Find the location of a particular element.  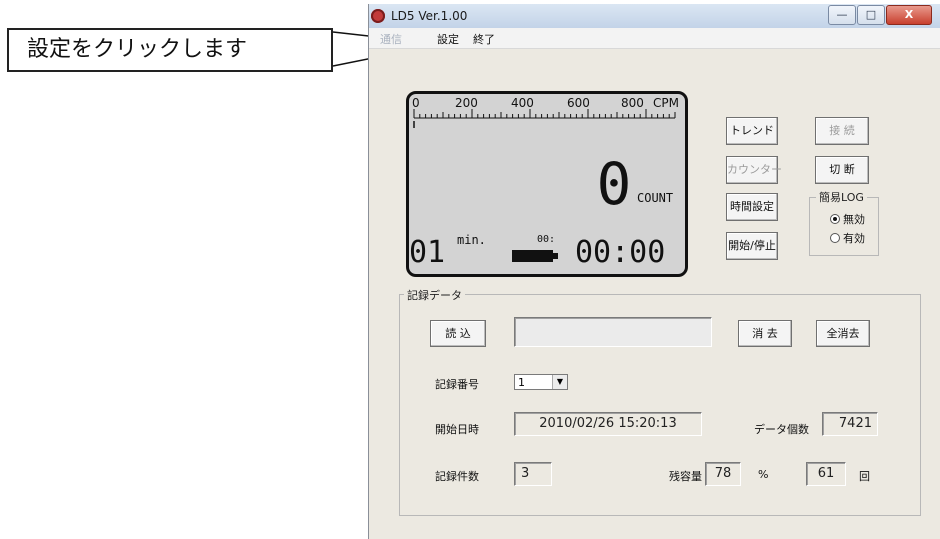

times-field: 61 is located at coordinates (826, 474).